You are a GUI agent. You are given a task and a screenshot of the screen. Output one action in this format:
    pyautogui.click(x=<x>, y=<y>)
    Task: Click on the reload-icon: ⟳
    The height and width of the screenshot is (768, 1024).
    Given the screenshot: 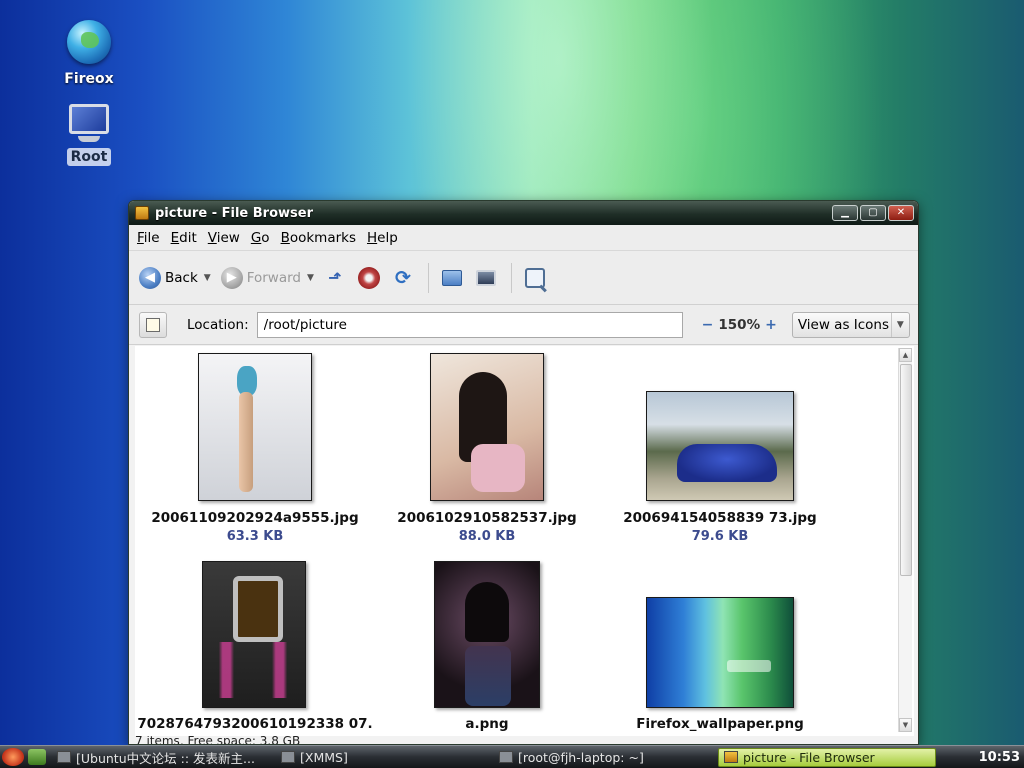 What is the action you would take?
    pyautogui.click(x=403, y=278)
    